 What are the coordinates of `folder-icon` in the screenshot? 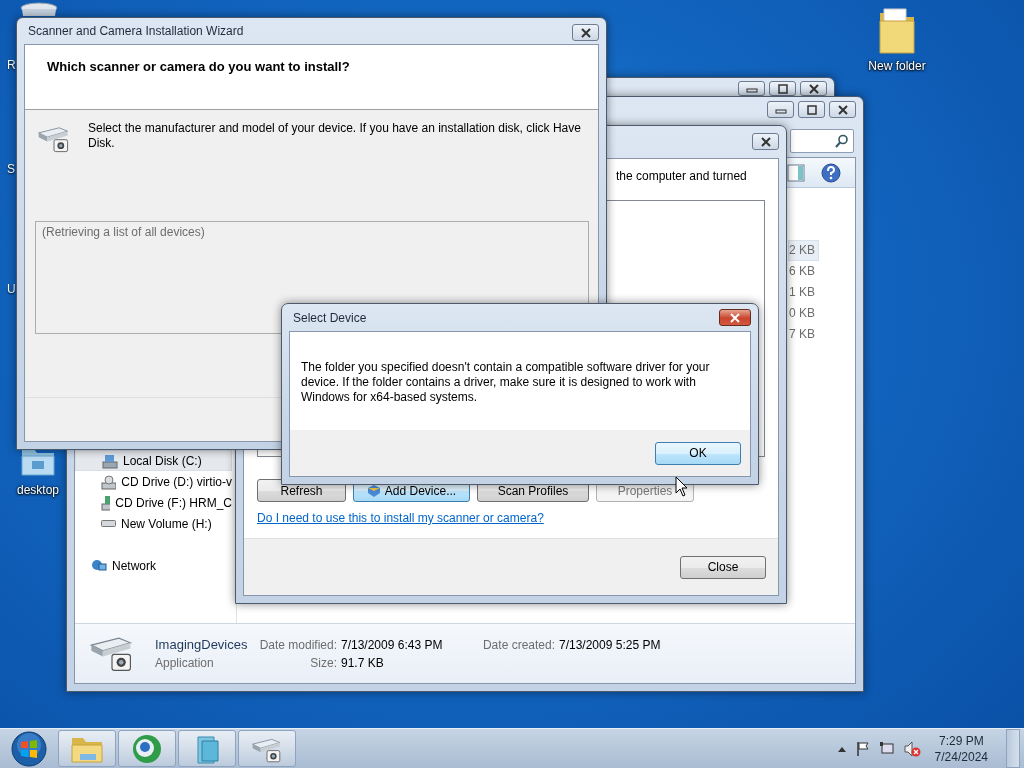 It's located at (897, 31).